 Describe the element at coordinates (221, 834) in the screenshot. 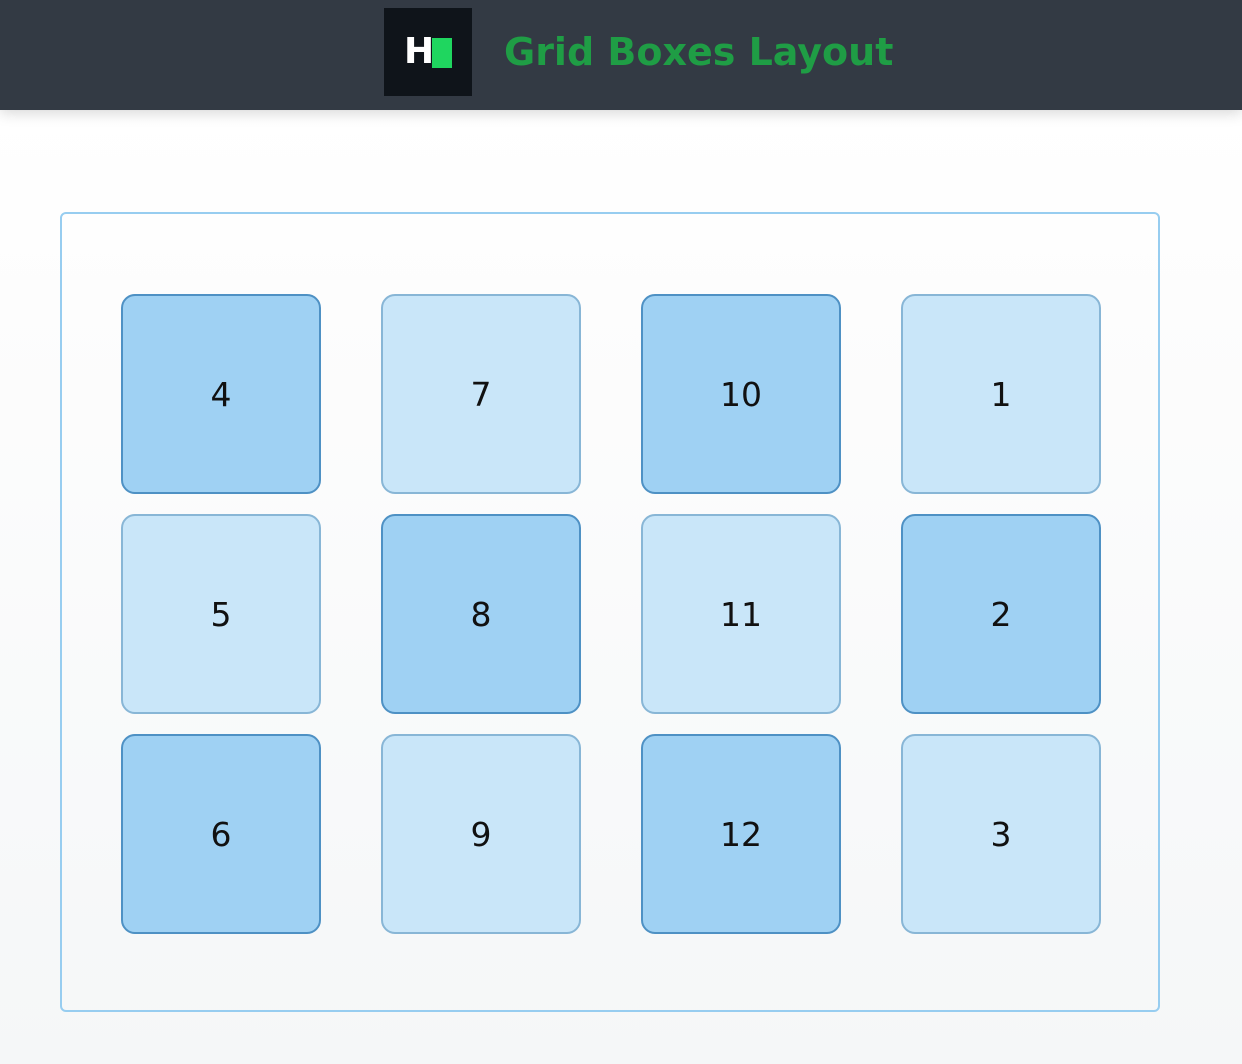

I see `grid-box-6: 6` at that location.